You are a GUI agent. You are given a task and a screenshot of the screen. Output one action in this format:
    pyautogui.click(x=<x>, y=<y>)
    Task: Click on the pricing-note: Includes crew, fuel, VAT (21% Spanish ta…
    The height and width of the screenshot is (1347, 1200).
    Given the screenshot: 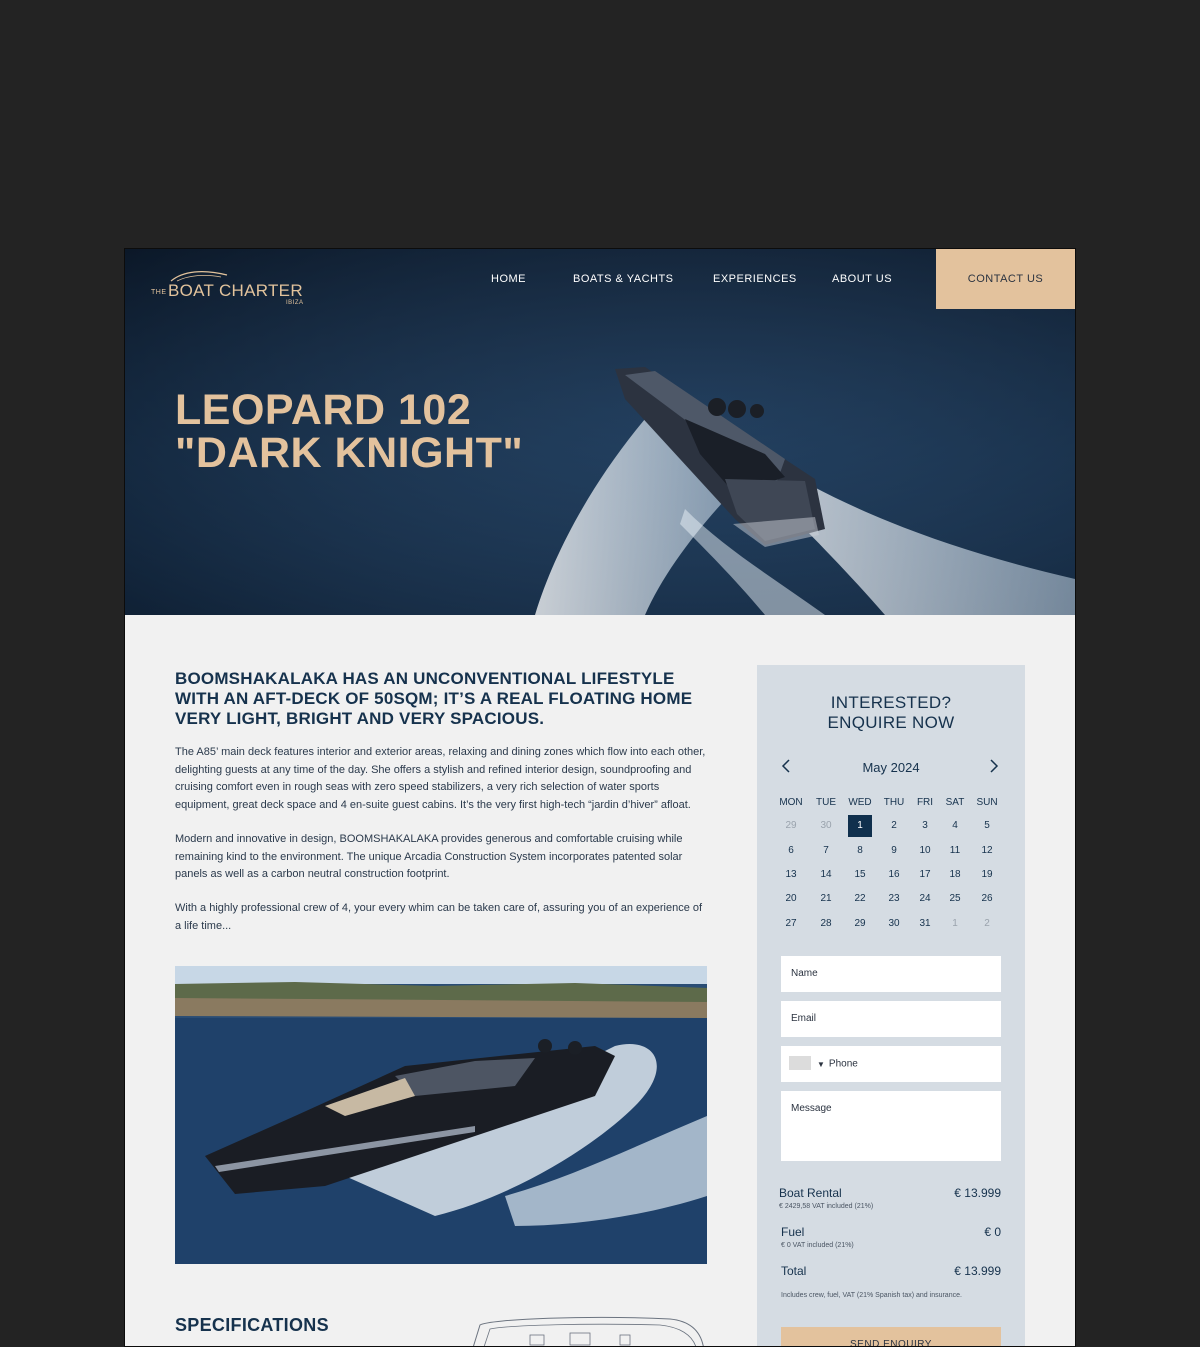 What is the action you would take?
    pyautogui.click(x=871, y=1295)
    